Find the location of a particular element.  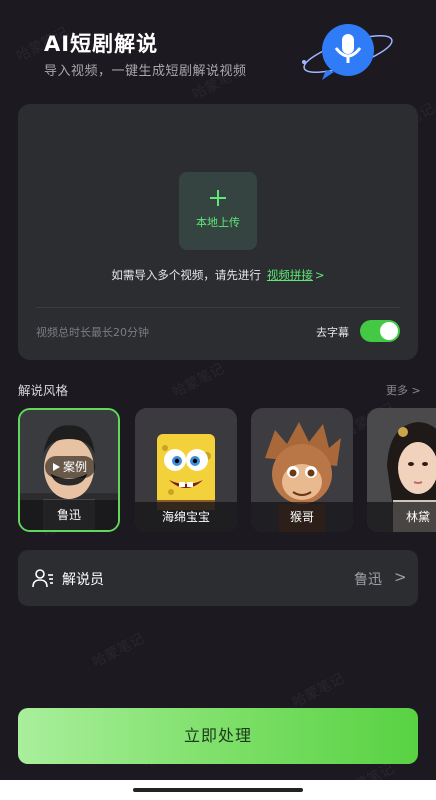

home-indicator is located at coordinates (218, 790).